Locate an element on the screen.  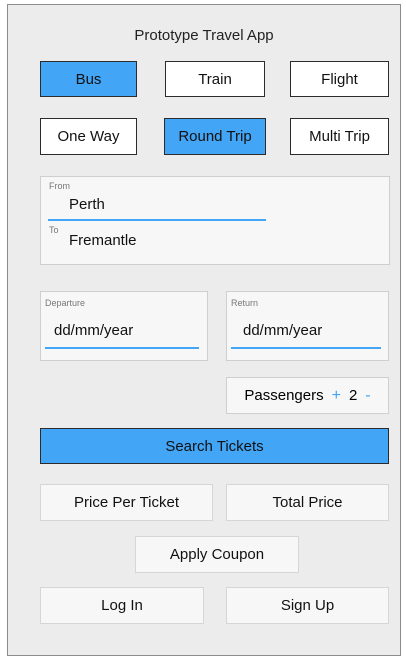
multi-trip-button: Multi Trip is located at coordinates (339, 136).